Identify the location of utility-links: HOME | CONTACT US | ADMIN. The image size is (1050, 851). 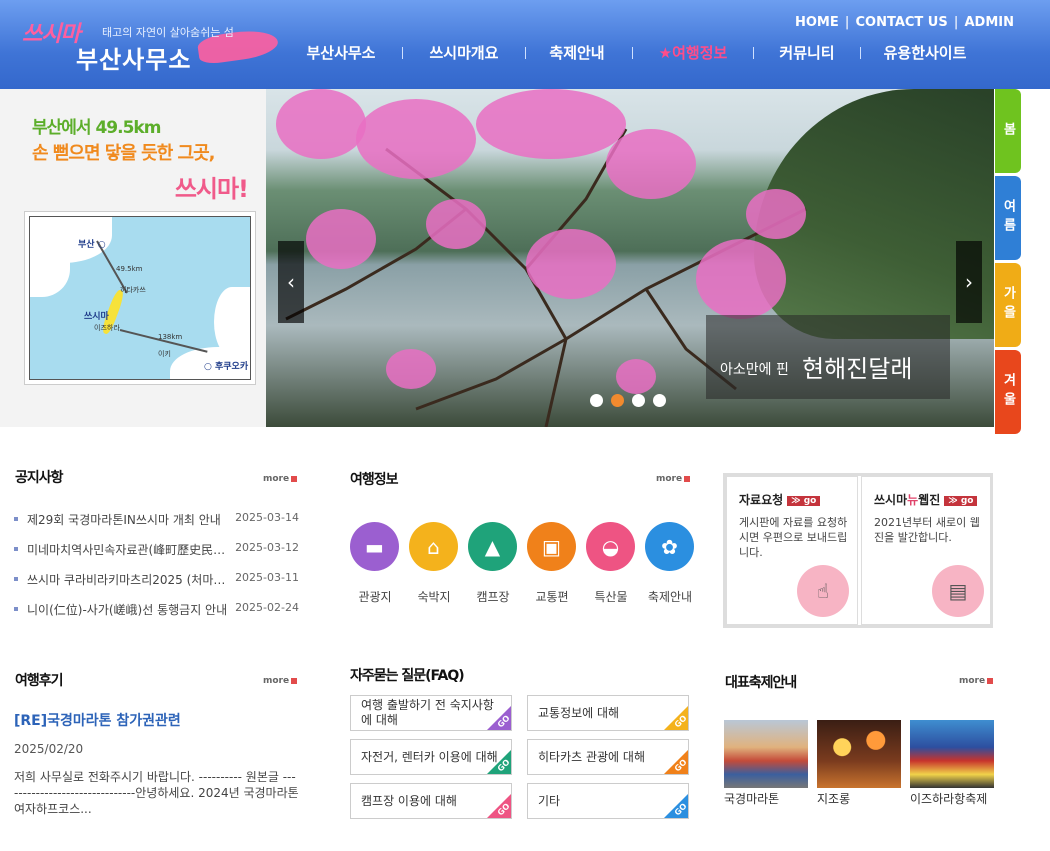
(904, 22).